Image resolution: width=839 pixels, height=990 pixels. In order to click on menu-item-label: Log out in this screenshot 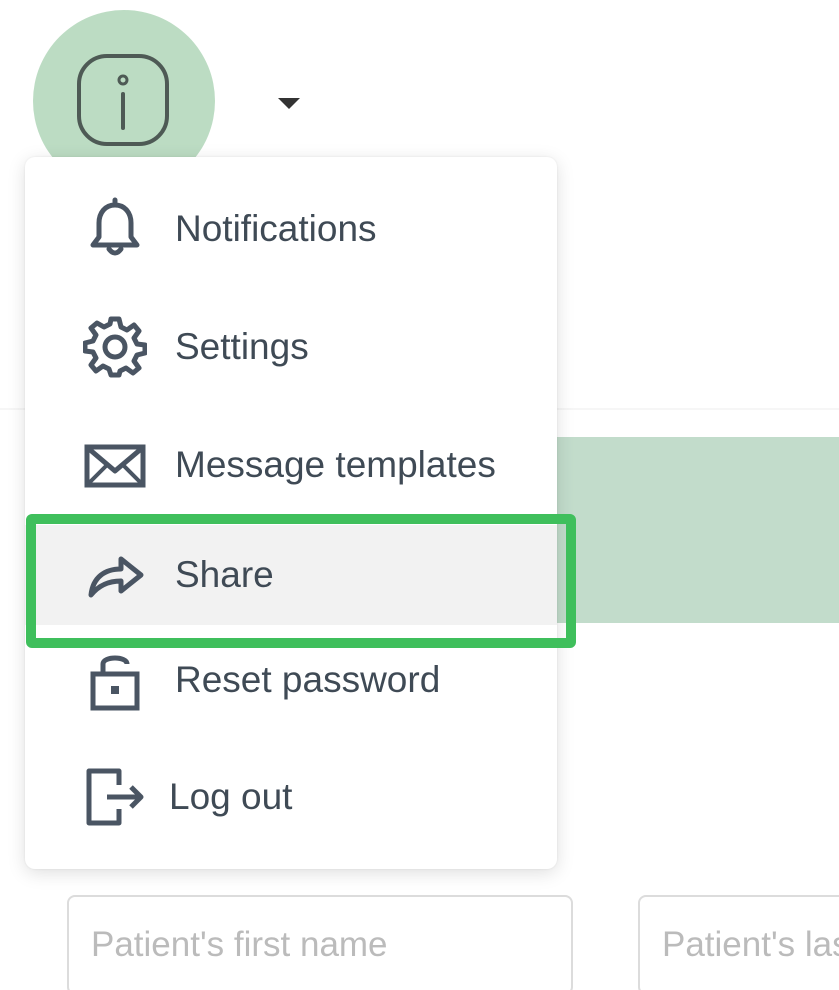, I will do `click(231, 796)`.